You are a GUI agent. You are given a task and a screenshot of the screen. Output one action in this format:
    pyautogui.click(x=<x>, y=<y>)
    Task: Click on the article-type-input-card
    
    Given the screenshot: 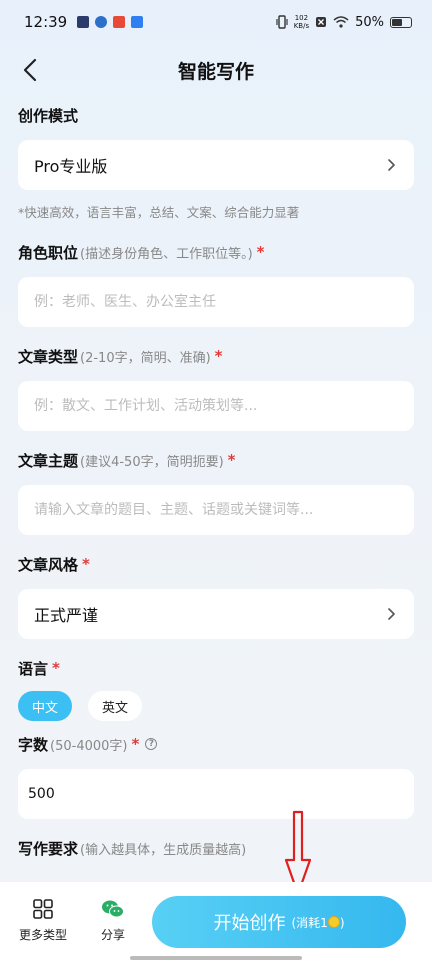 What is the action you would take?
    pyautogui.click(x=216, y=406)
    